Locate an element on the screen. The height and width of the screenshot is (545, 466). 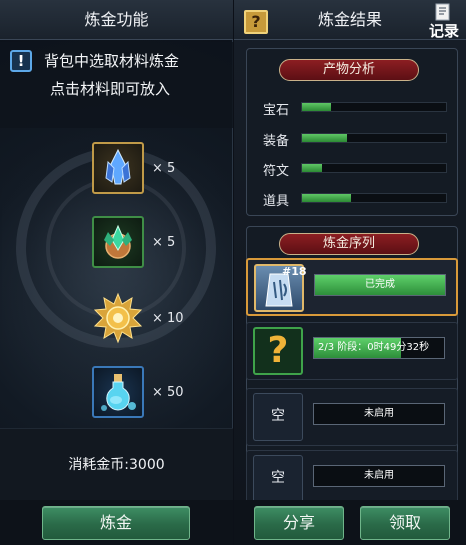
panel-title: 炼金功能 is located at coordinates (116, 20).